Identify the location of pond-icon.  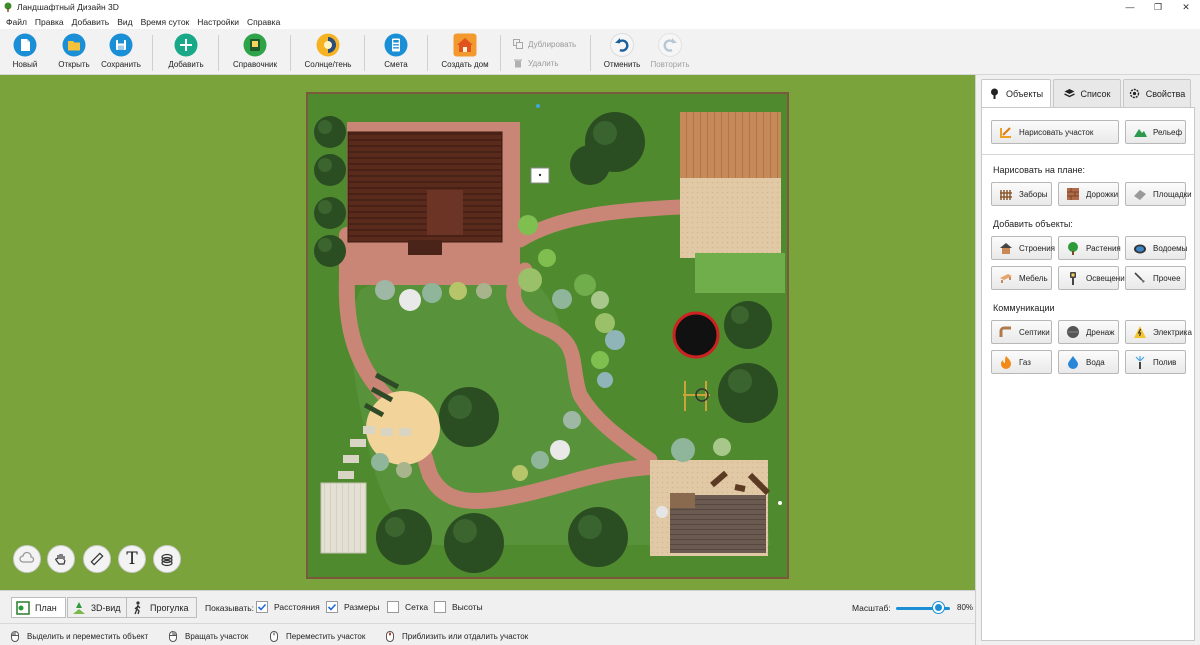
(1140, 249).